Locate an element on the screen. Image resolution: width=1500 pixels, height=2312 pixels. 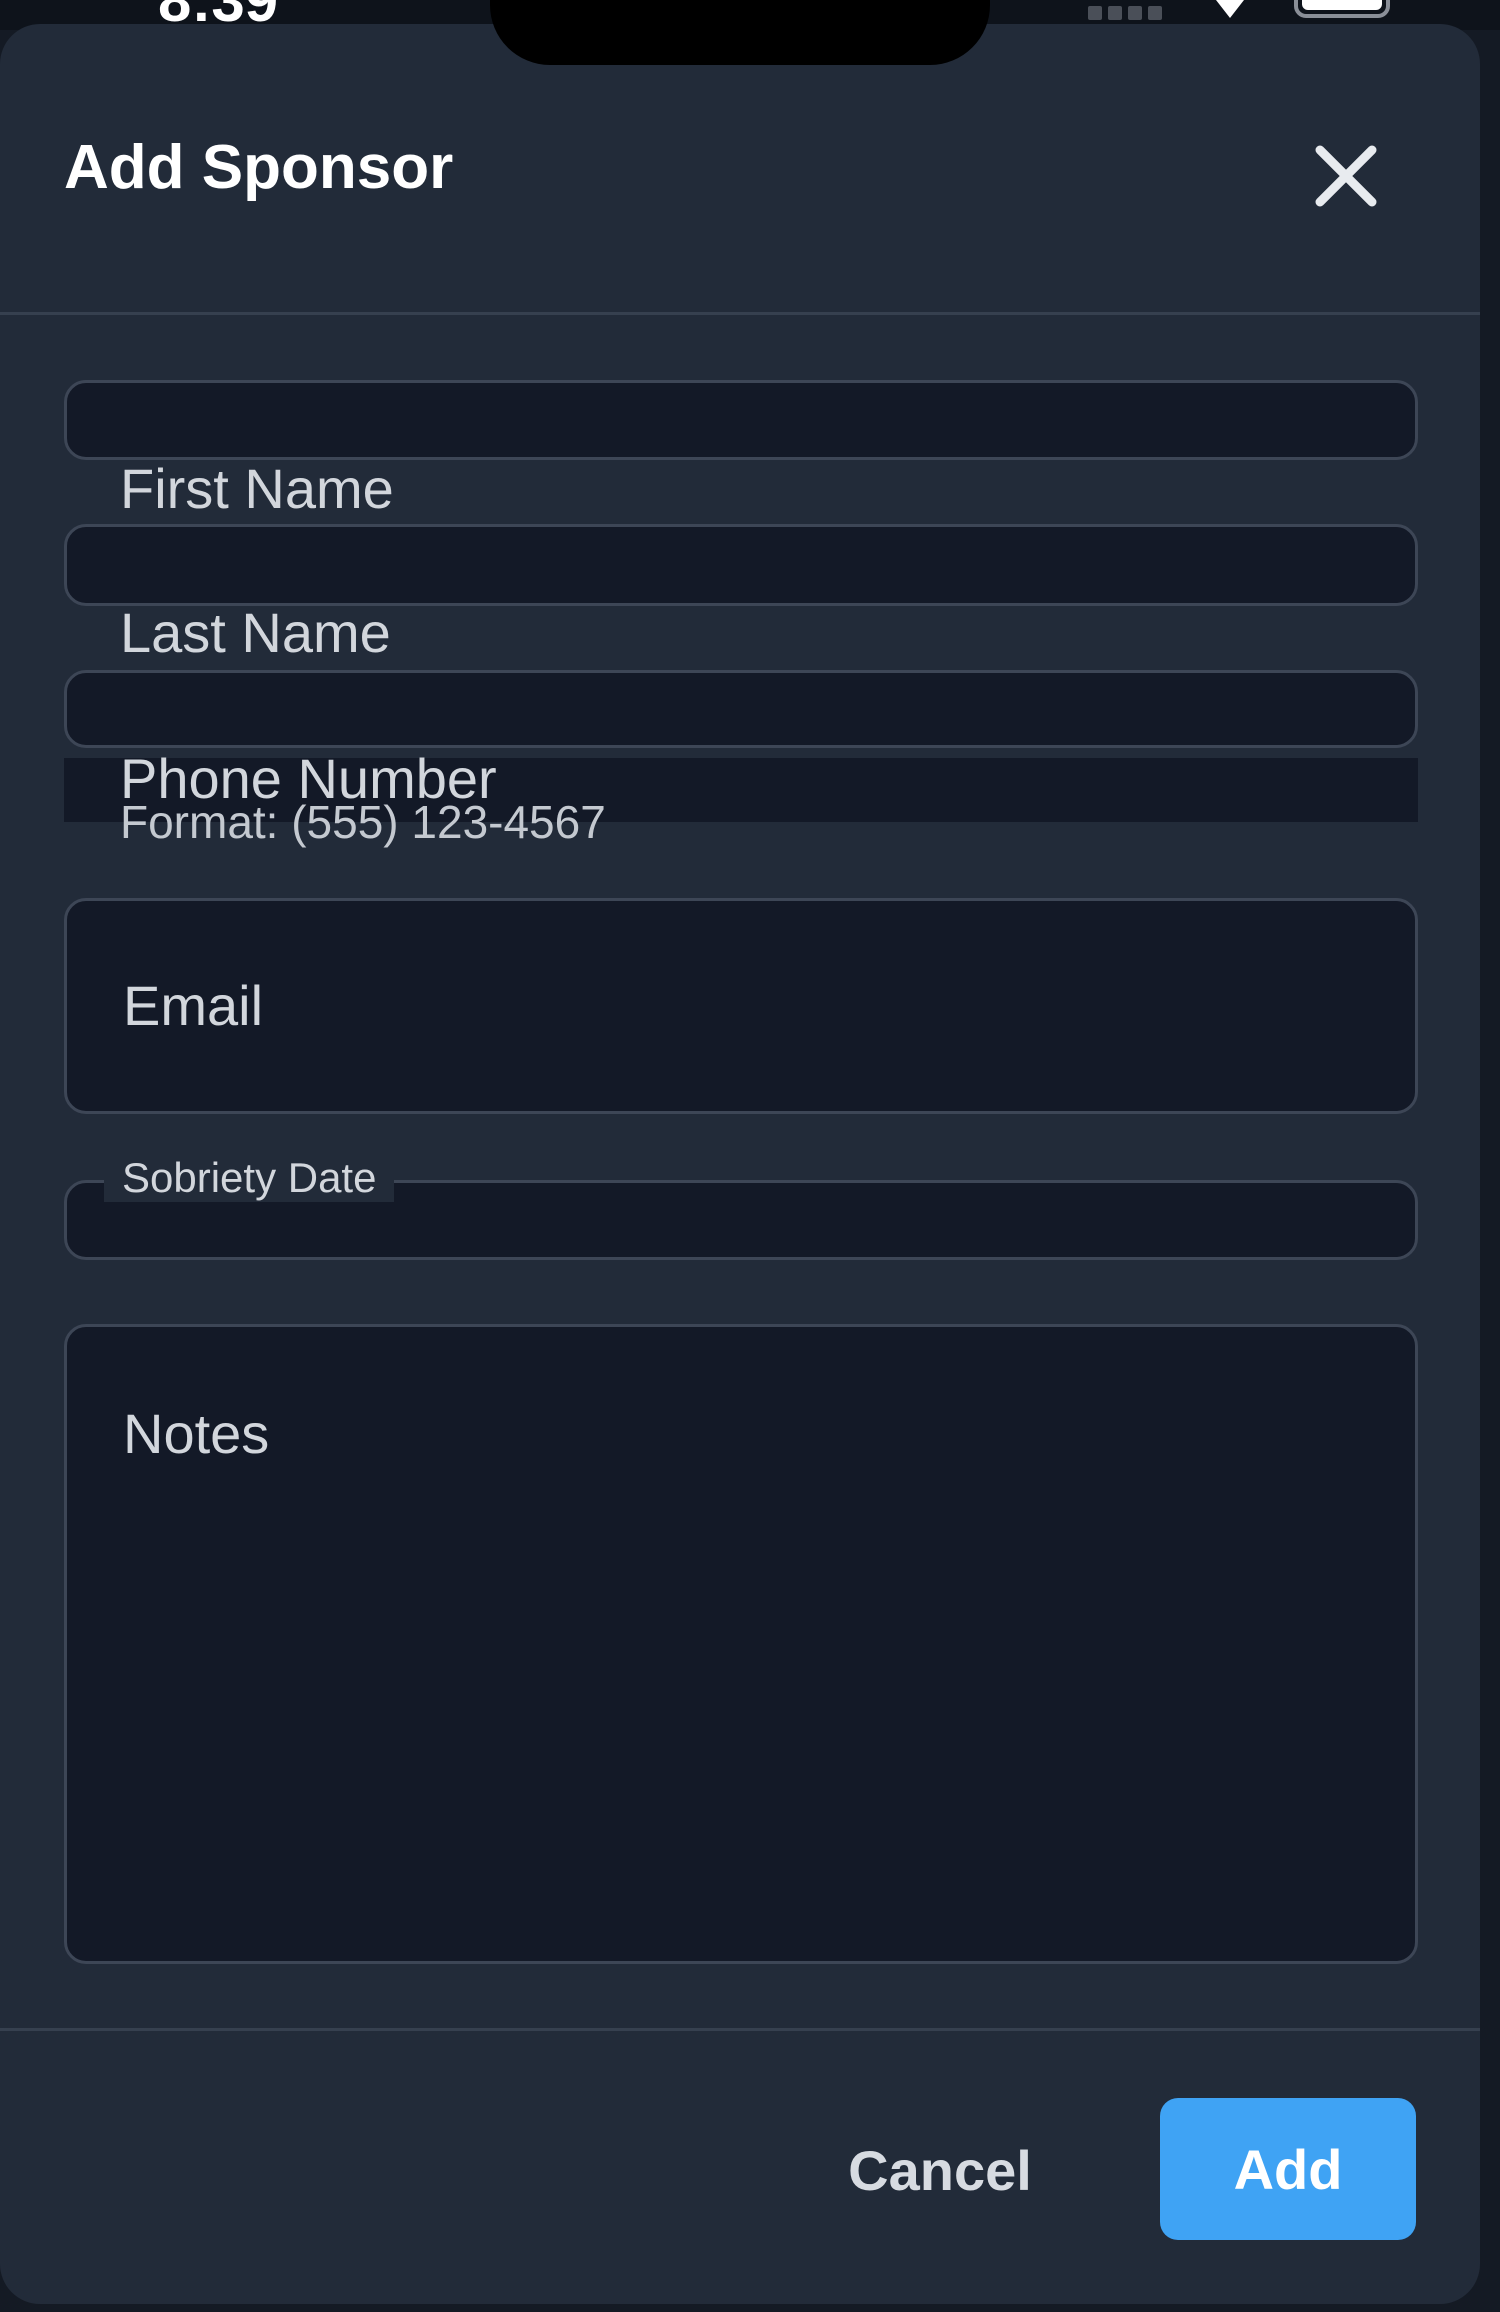
cancel-button: Cancel is located at coordinates (940, 2170).